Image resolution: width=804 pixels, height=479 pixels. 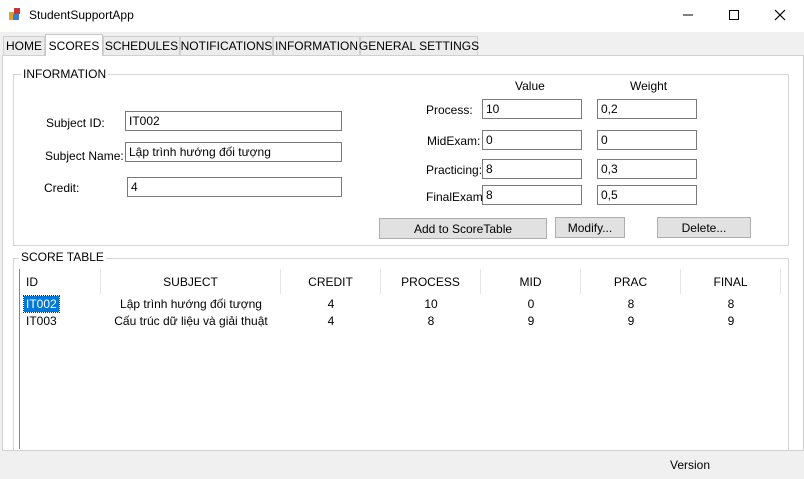 I want to click on process-label: Process:, so click(x=449, y=110).